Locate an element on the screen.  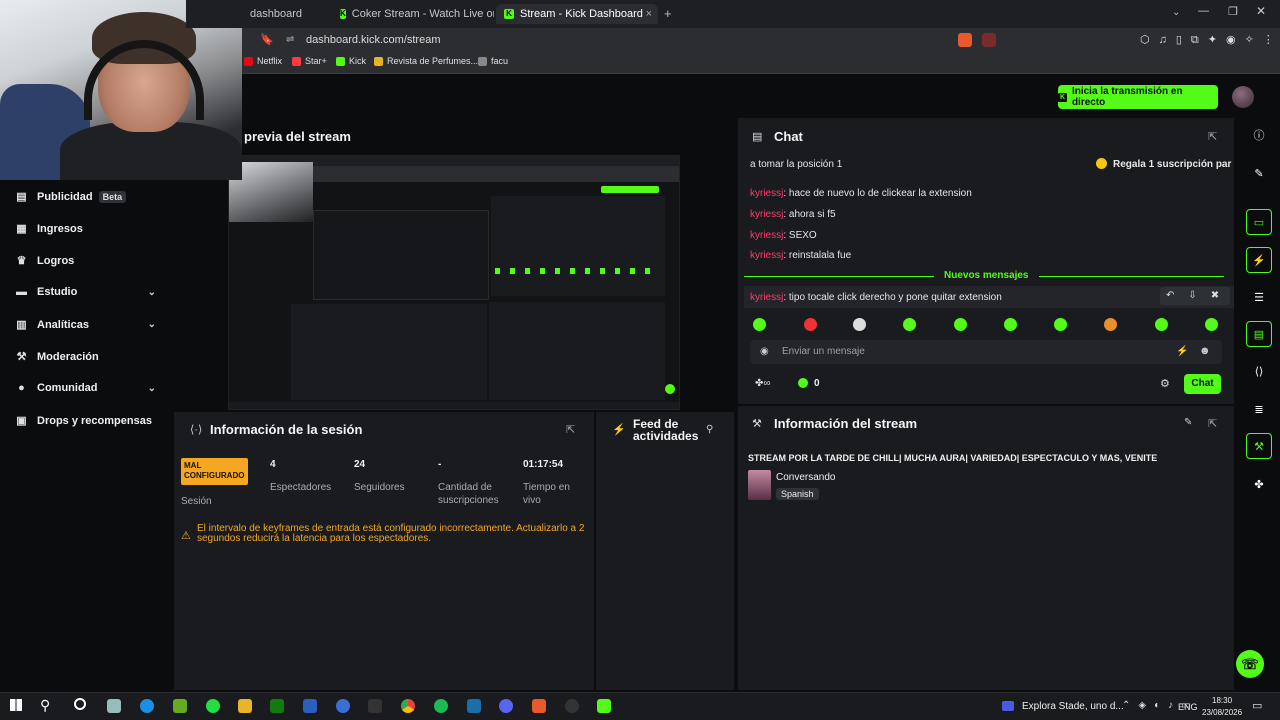
lightning-icon: ⚡ is located at coordinates (1259, 260).